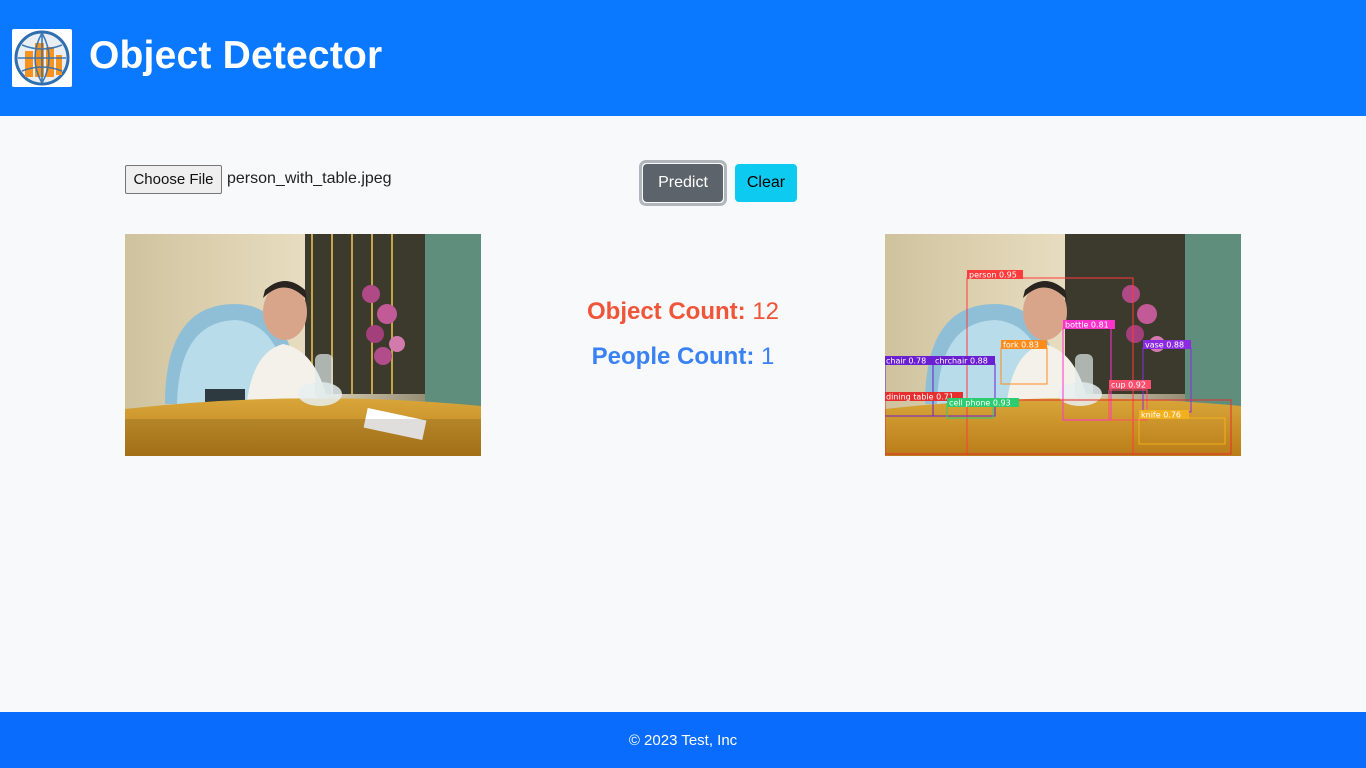 The image size is (1366, 768). Describe the element at coordinates (236, 55) in the screenshot. I see `page-title: Object Detector` at that location.